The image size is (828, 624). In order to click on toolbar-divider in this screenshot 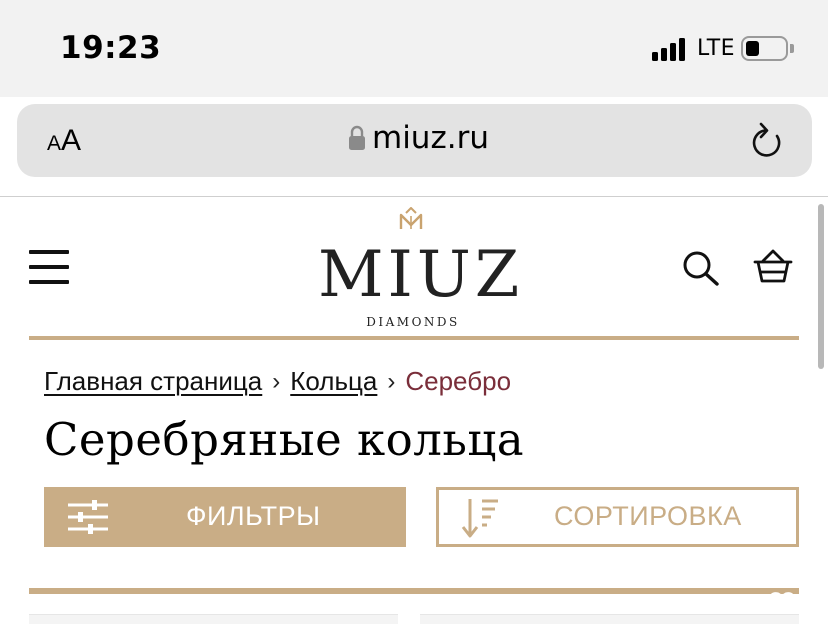, I will do `click(414, 196)`.